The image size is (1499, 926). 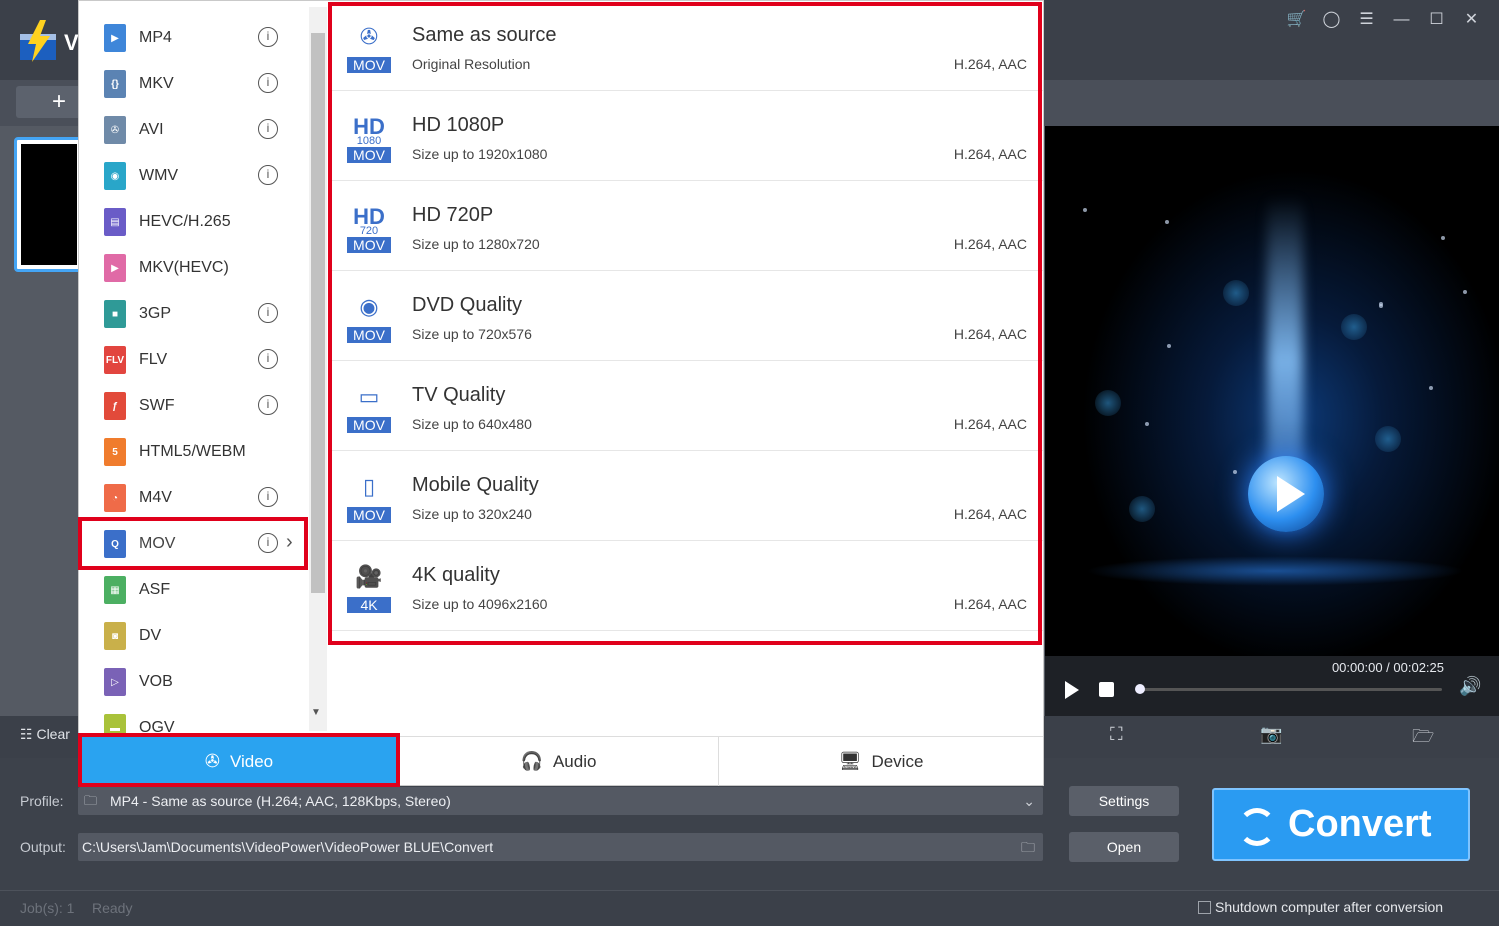 I want to click on format-item-html5-webm: 5 HTML5/WEBM, so click(x=194, y=452).